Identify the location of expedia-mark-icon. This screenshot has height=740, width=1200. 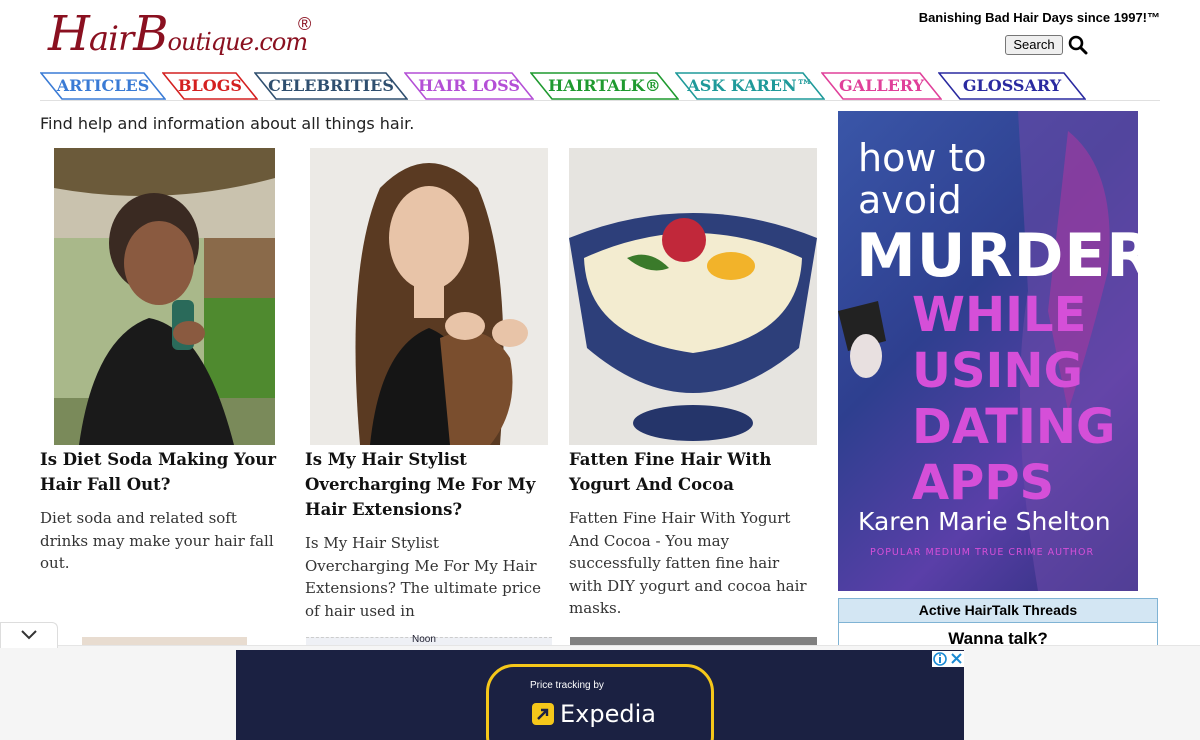
(543, 714).